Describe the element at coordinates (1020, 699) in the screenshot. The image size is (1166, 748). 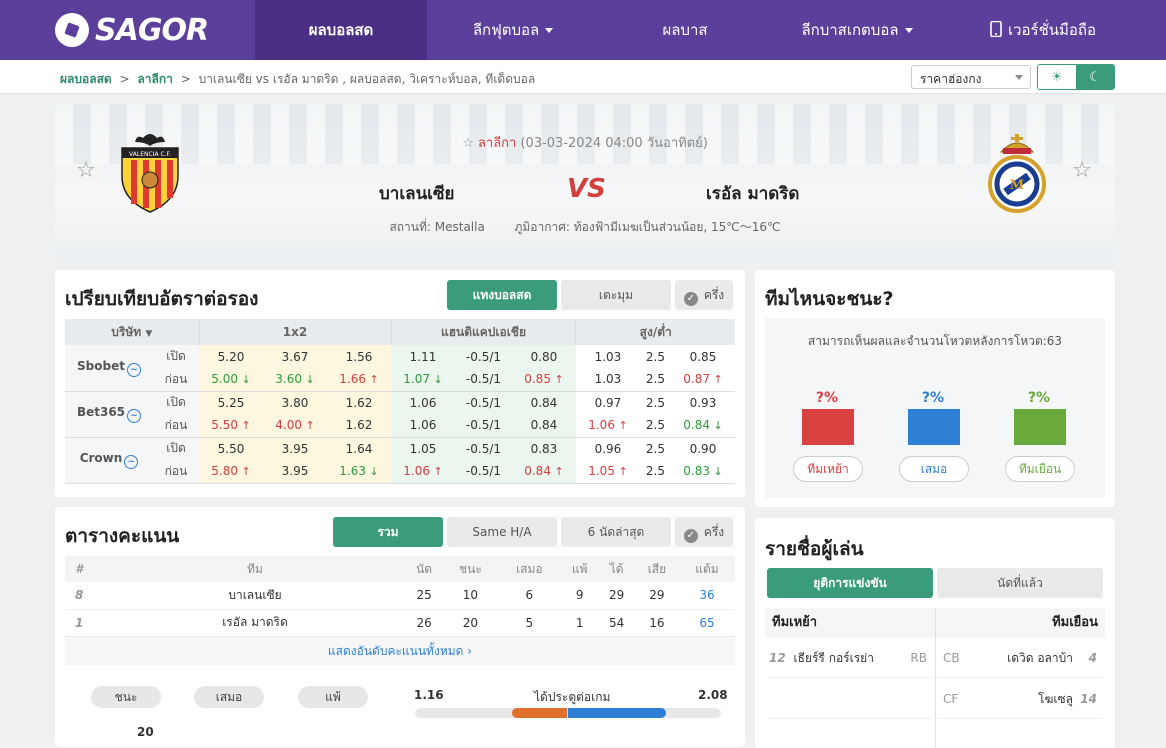
I see `lineup-away-player: CF โฆเซลู 14` at that location.